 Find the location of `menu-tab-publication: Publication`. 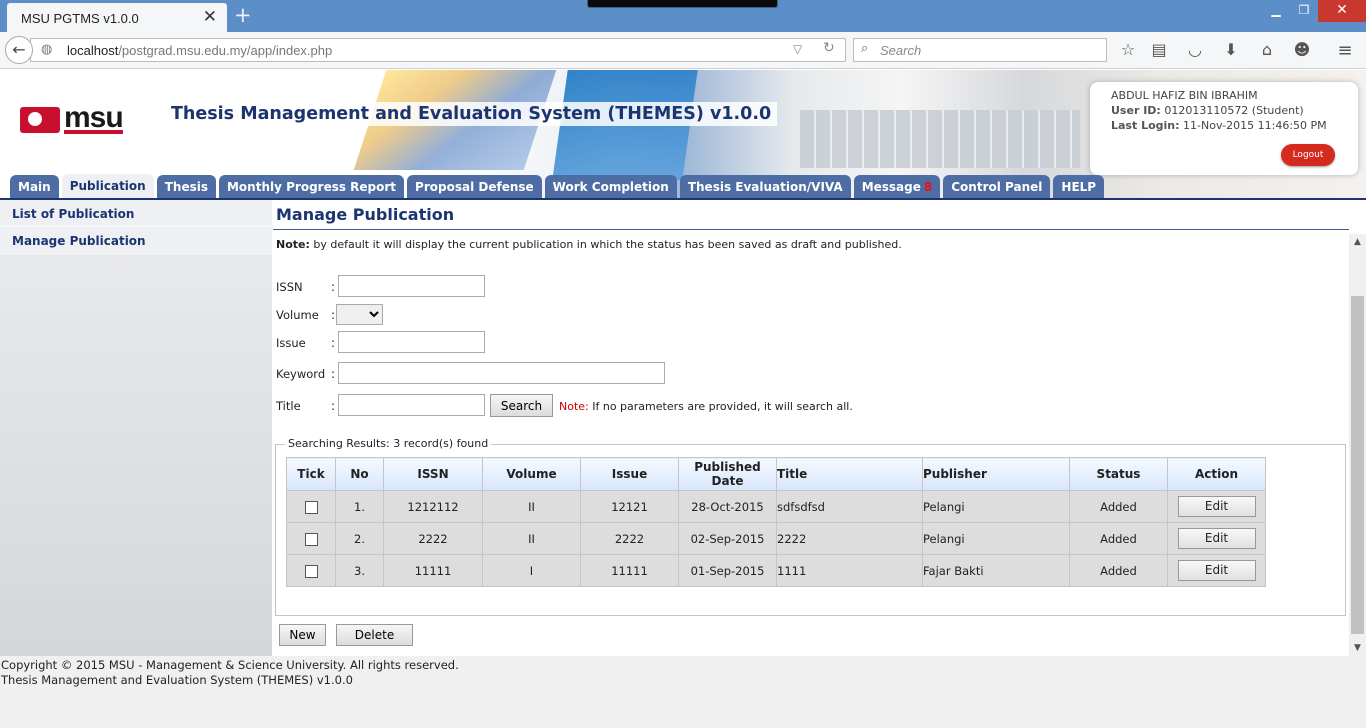

menu-tab-publication: Publication is located at coordinates (107, 186).